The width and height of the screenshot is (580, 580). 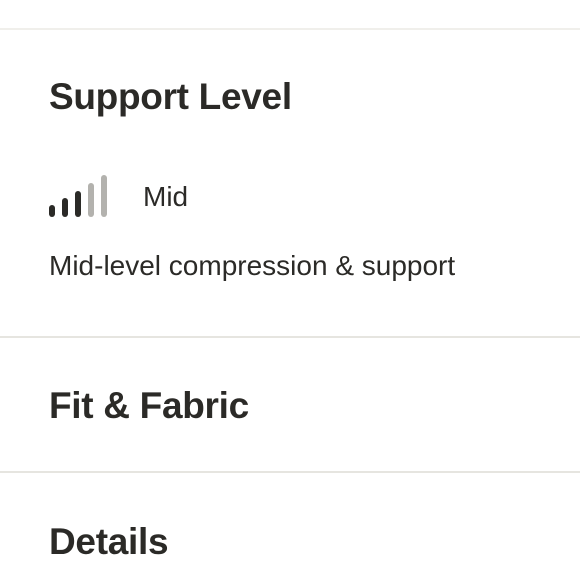 What do you see at coordinates (166, 196) in the screenshot?
I see `support-level-label: Mid` at bounding box center [166, 196].